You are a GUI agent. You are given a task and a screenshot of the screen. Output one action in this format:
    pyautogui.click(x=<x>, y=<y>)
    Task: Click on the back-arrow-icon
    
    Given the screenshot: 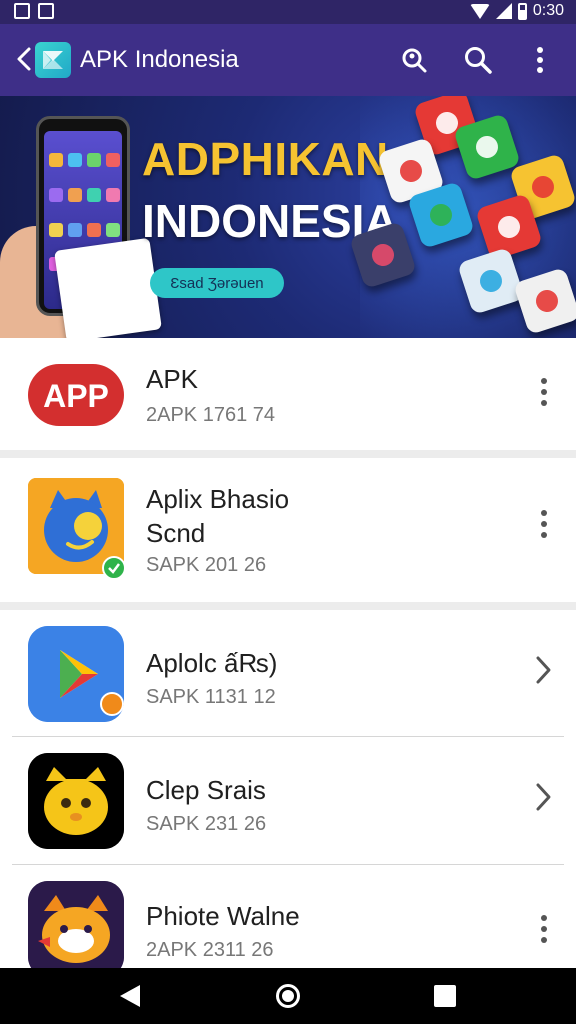 What is the action you would take?
    pyautogui.click(x=24, y=59)
    